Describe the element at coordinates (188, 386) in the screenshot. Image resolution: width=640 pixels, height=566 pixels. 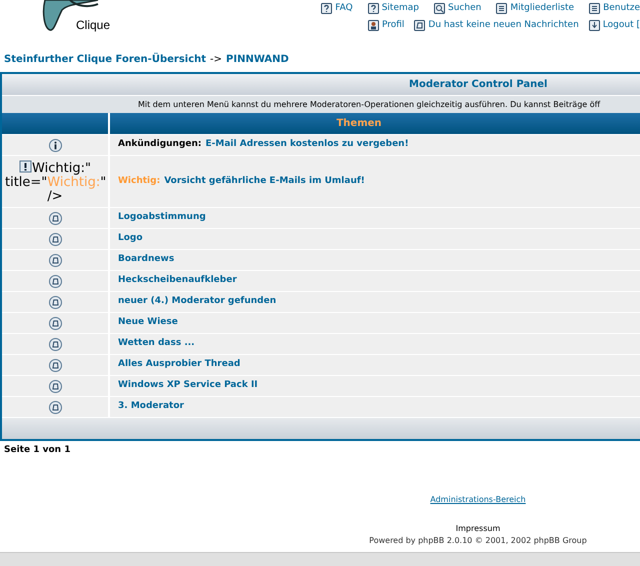
I see `topic-link: Windows XP Service Pack II` at that location.